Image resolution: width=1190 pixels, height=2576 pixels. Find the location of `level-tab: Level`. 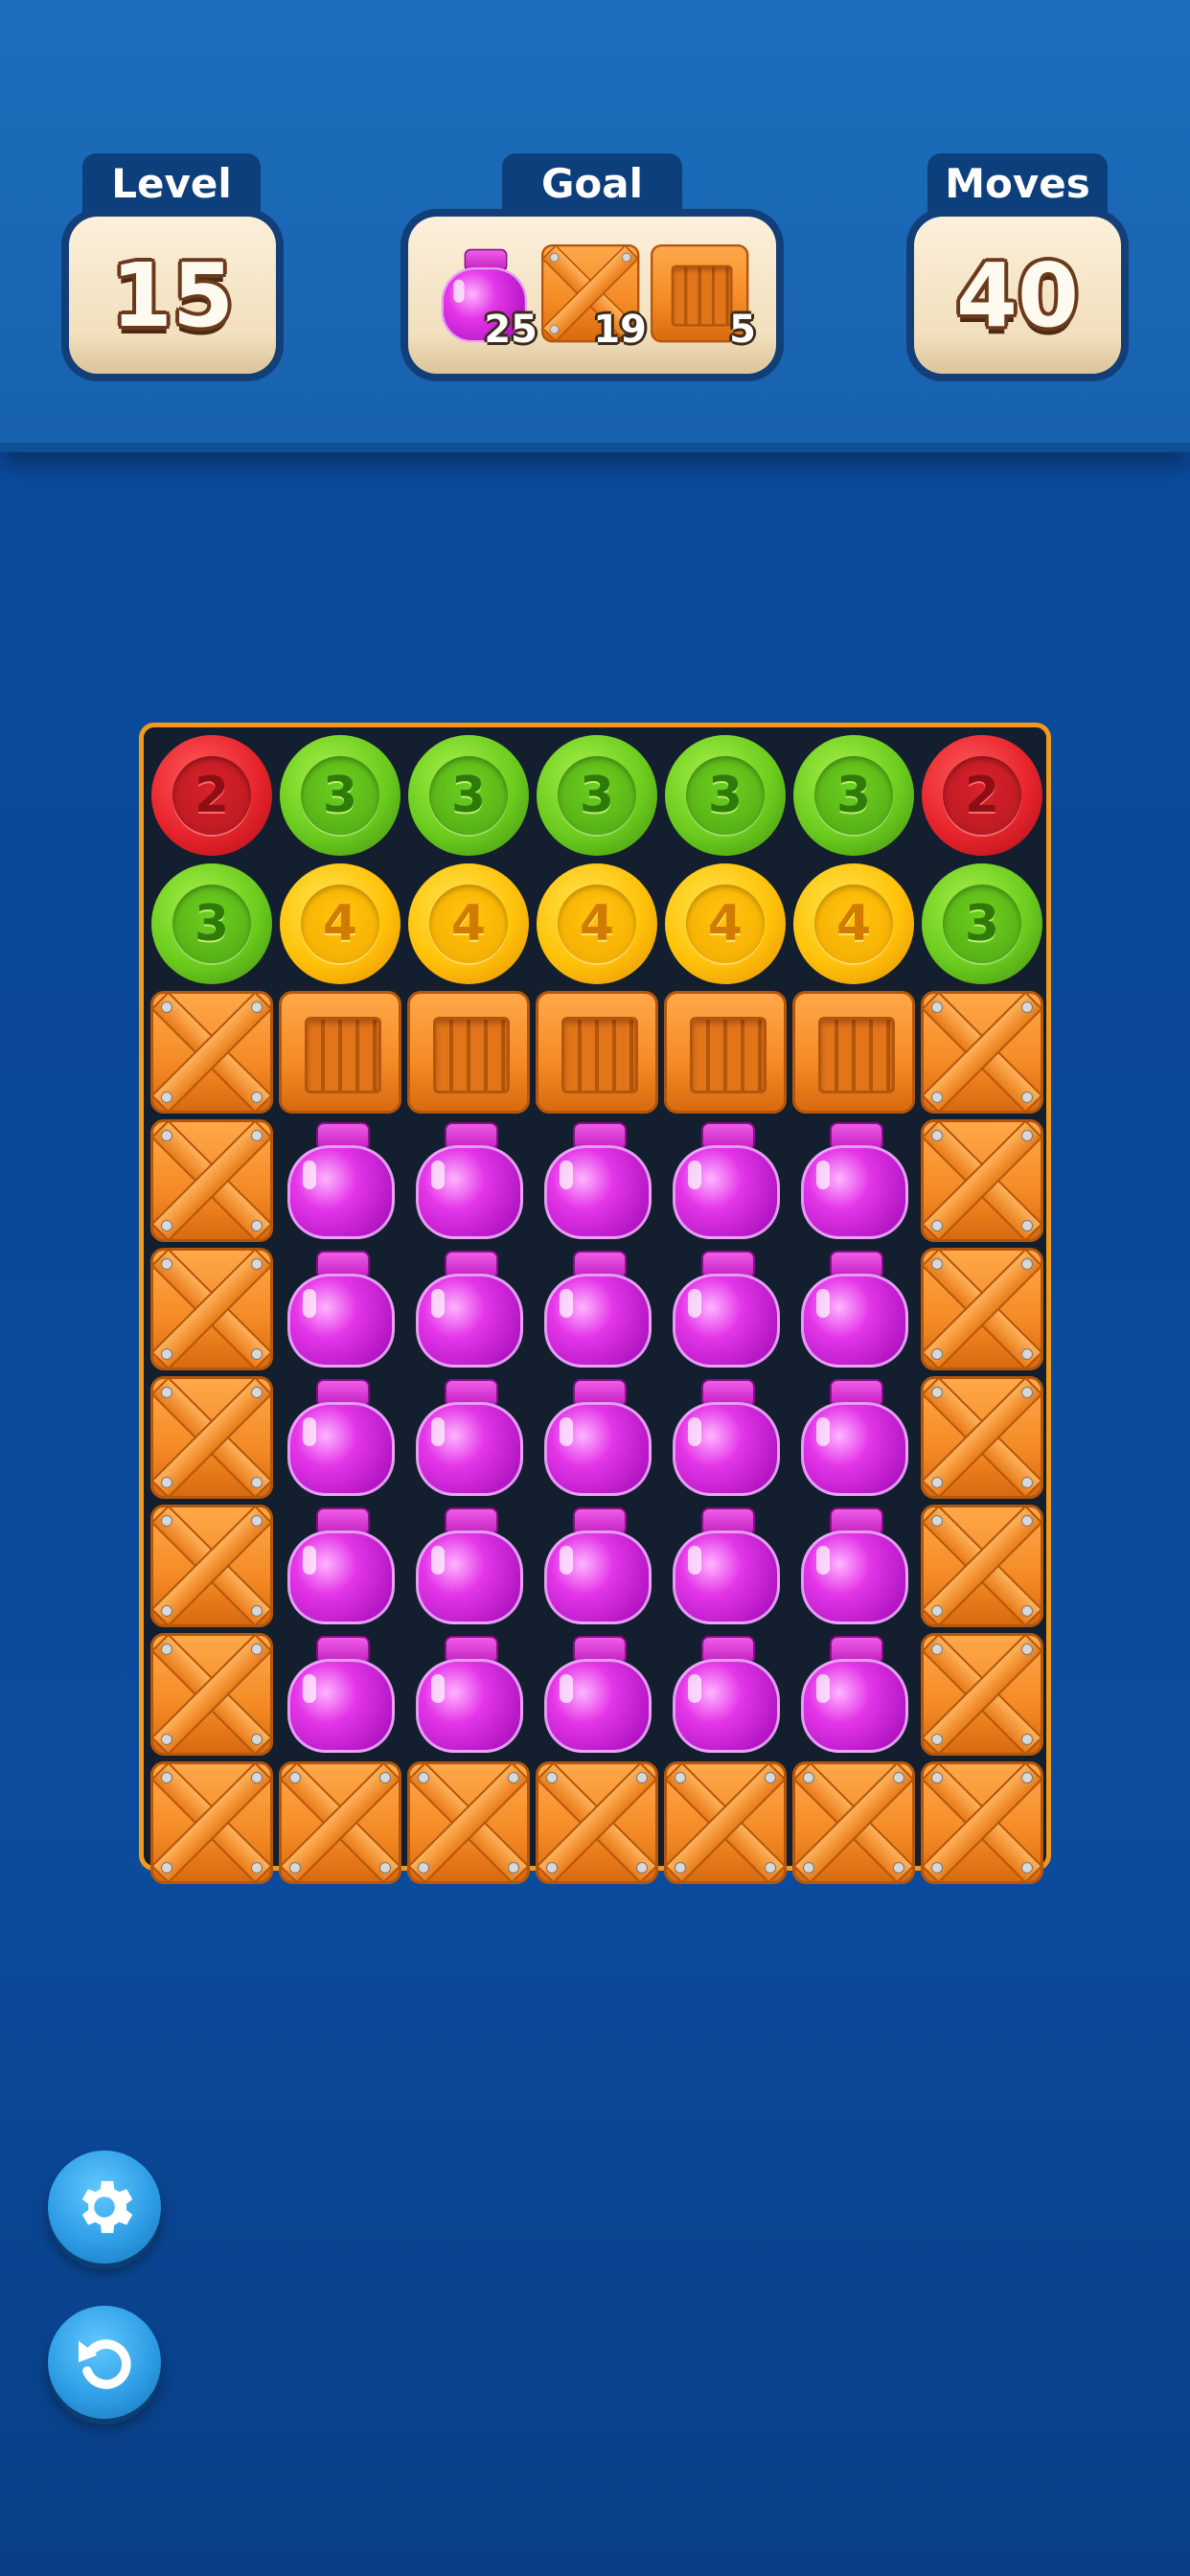

level-tab: Level is located at coordinates (171, 183).